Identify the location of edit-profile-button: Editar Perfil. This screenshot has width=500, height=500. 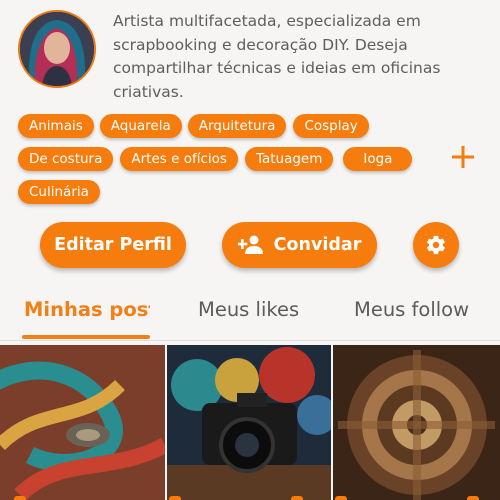
(113, 245).